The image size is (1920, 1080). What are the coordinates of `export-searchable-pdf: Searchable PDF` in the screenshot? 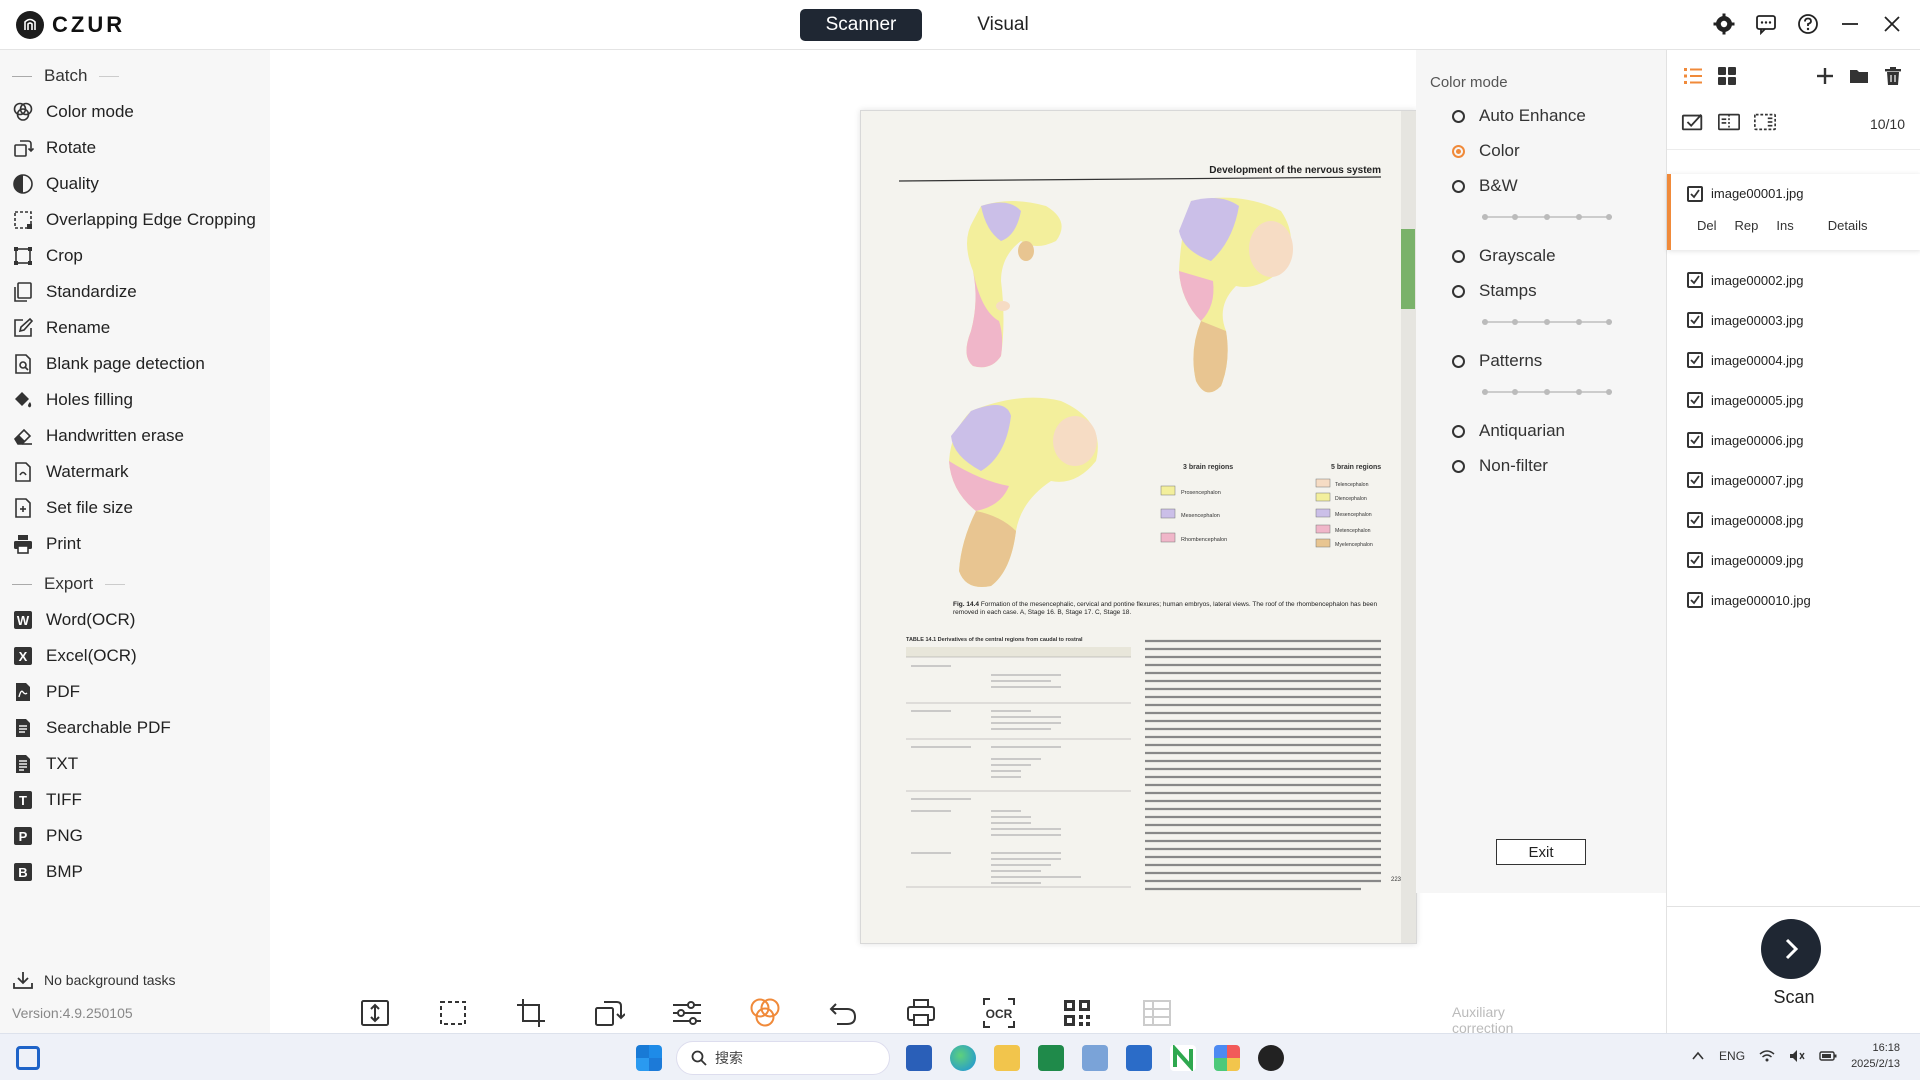 It's located at (91, 728).